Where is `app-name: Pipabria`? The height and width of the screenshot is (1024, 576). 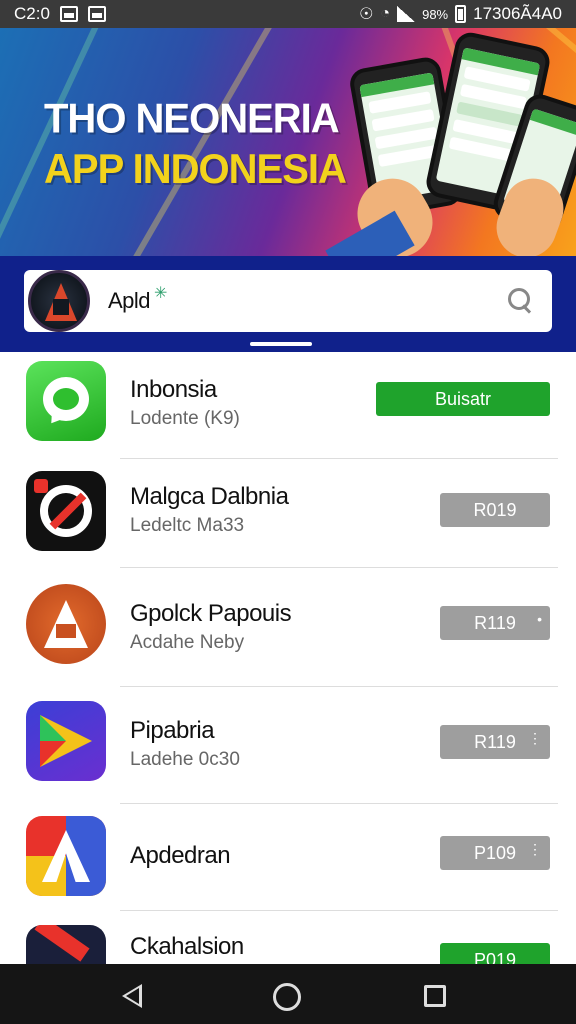 app-name: Pipabria is located at coordinates (172, 730).